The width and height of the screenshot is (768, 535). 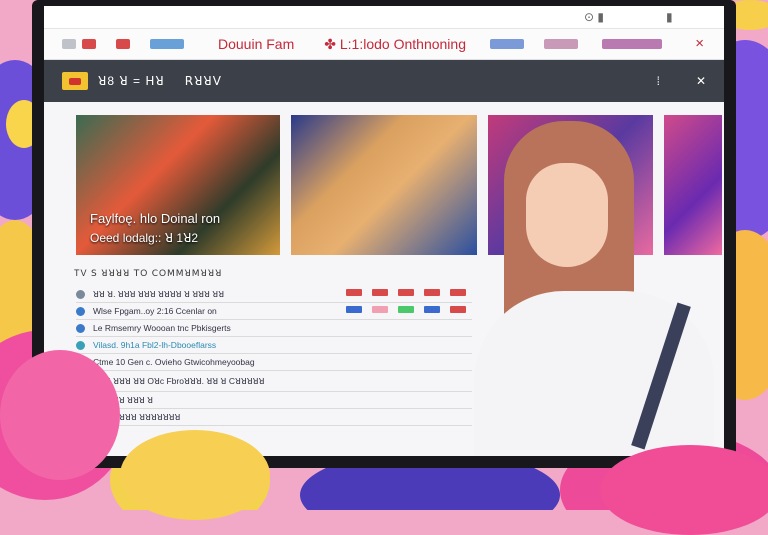 What do you see at coordinates (274, 345) in the screenshot?
I see `list-item: Vilasd. 9h1a Fbl2-lh-Dbooeflarss` at bounding box center [274, 345].